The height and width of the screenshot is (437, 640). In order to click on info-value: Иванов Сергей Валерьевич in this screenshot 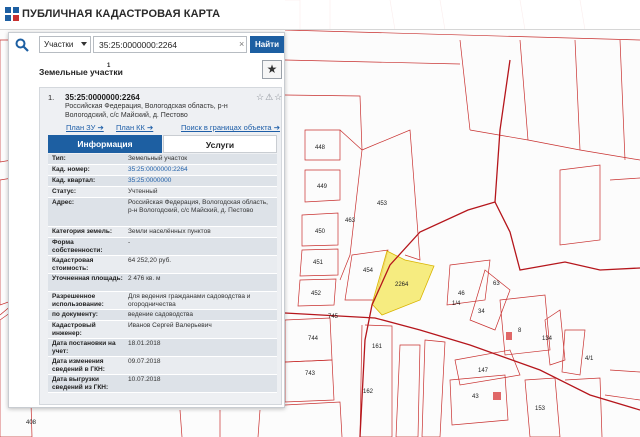, I will do `click(170, 325)`.